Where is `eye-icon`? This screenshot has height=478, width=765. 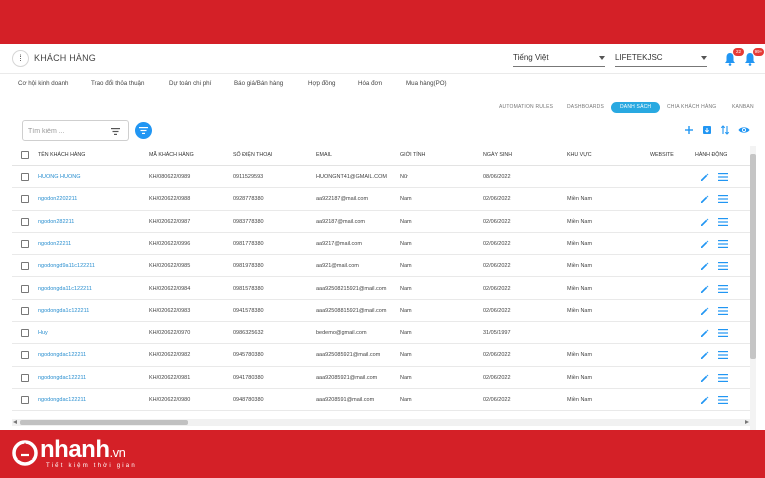
eye-icon is located at coordinates (744, 130).